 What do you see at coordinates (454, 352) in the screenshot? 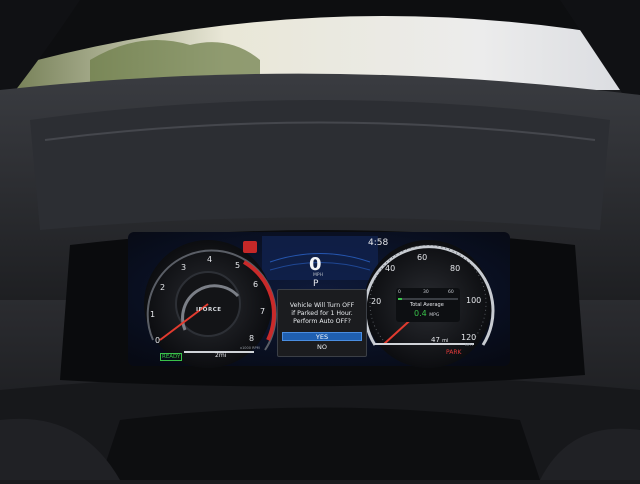
I see `park-indicator: PARK` at bounding box center [454, 352].